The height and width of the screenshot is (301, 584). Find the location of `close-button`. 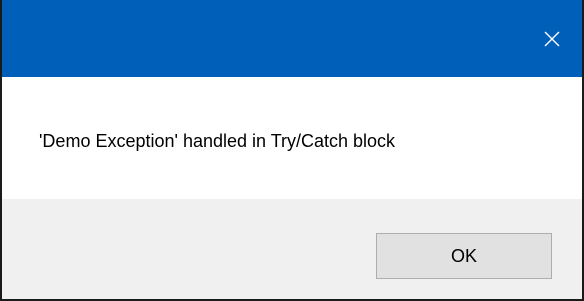

close-button is located at coordinates (552, 38).